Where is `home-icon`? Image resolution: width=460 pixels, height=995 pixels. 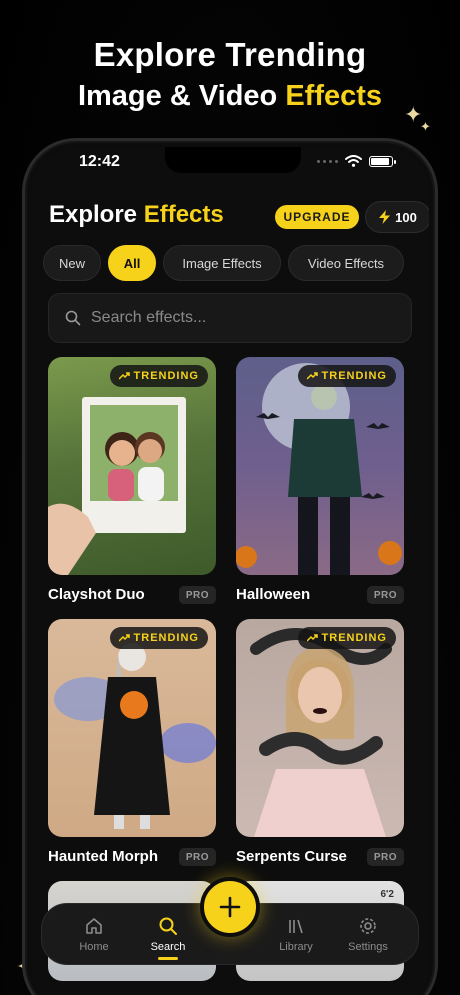 home-icon is located at coordinates (94, 926).